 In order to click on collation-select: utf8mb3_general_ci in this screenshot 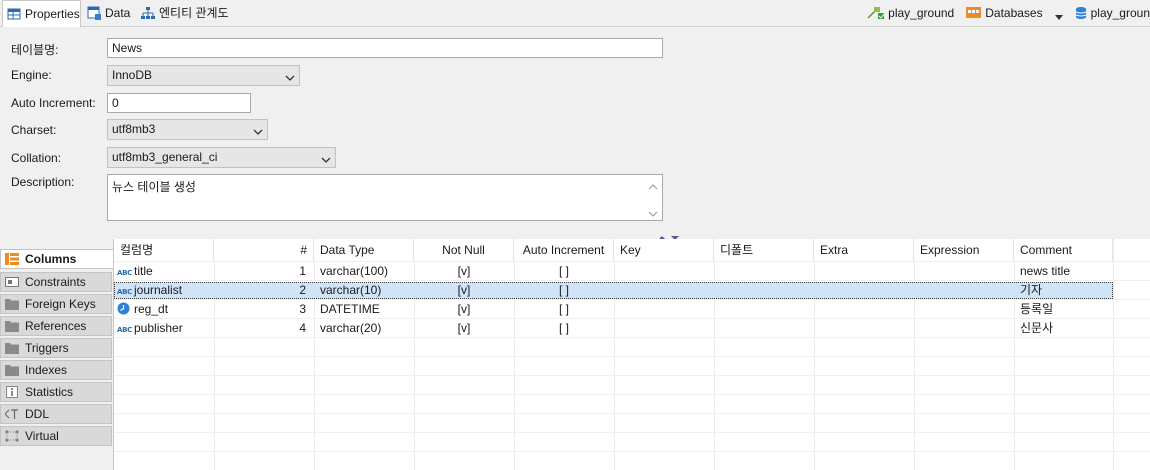, I will do `click(221, 157)`.